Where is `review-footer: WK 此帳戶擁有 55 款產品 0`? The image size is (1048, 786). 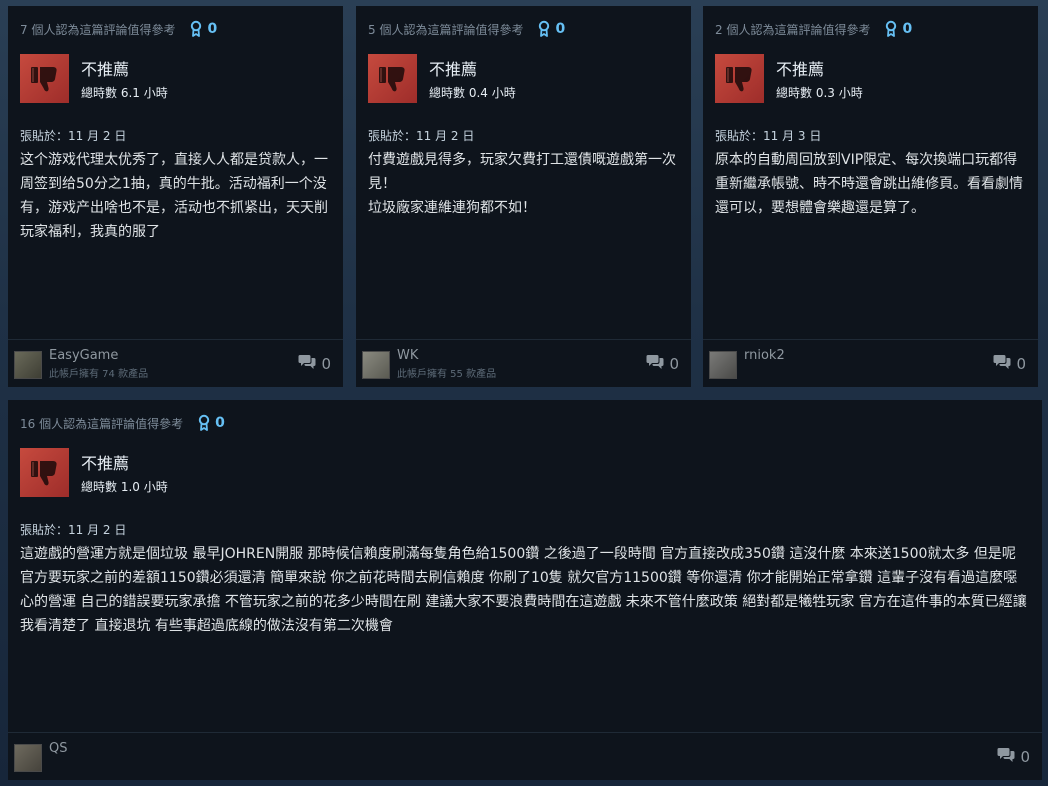
review-footer: WK 此帳戶擁有 55 款產品 0 is located at coordinates (523, 363).